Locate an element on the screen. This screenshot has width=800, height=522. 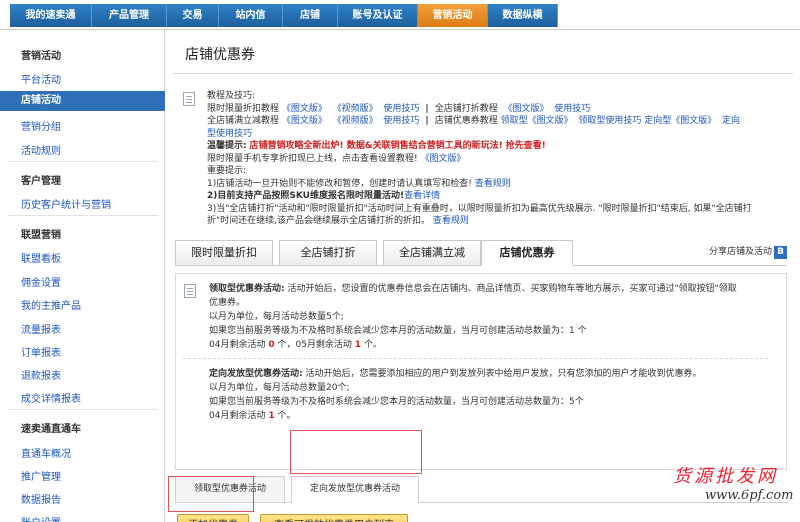
tutorial-link: 型使用技巧 is located at coordinates (229, 134).